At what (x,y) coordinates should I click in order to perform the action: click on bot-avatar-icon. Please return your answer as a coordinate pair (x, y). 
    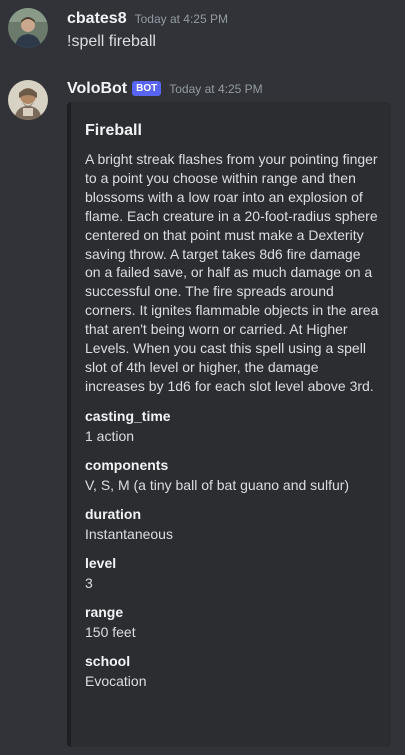
    Looking at the image, I should click on (28, 100).